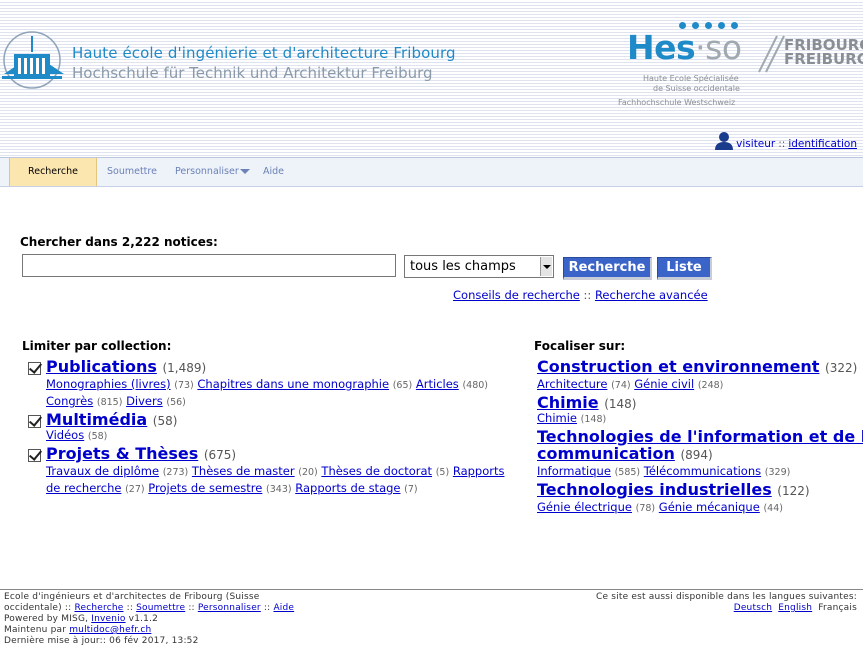 This screenshot has height=649, width=863. What do you see at coordinates (431, 172) in the screenshot?
I see `nav-bar: Recherche Soumettre Personnaliser Aide` at bounding box center [431, 172].